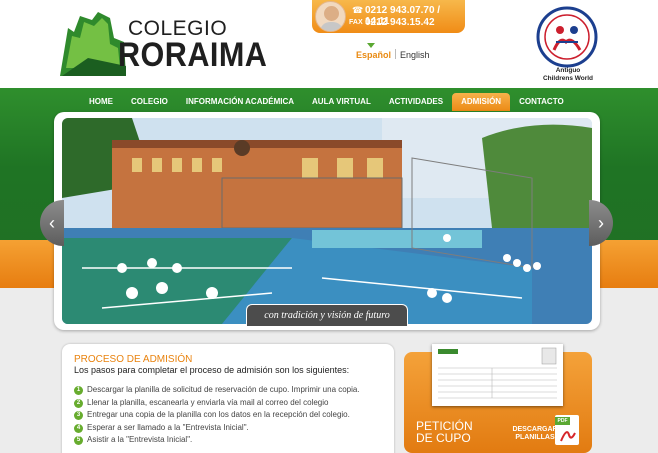 The width and height of the screenshot is (658, 453). Describe the element at coordinates (149, 102) in the screenshot. I see `nav-colegio: COLEGIO` at that location.